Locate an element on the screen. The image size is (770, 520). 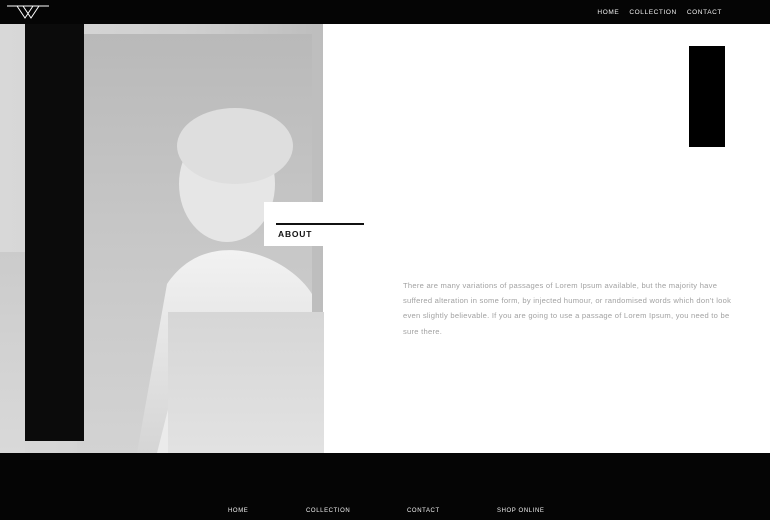
nav-contact-link: CONTACT is located at coordinates (704, 12).